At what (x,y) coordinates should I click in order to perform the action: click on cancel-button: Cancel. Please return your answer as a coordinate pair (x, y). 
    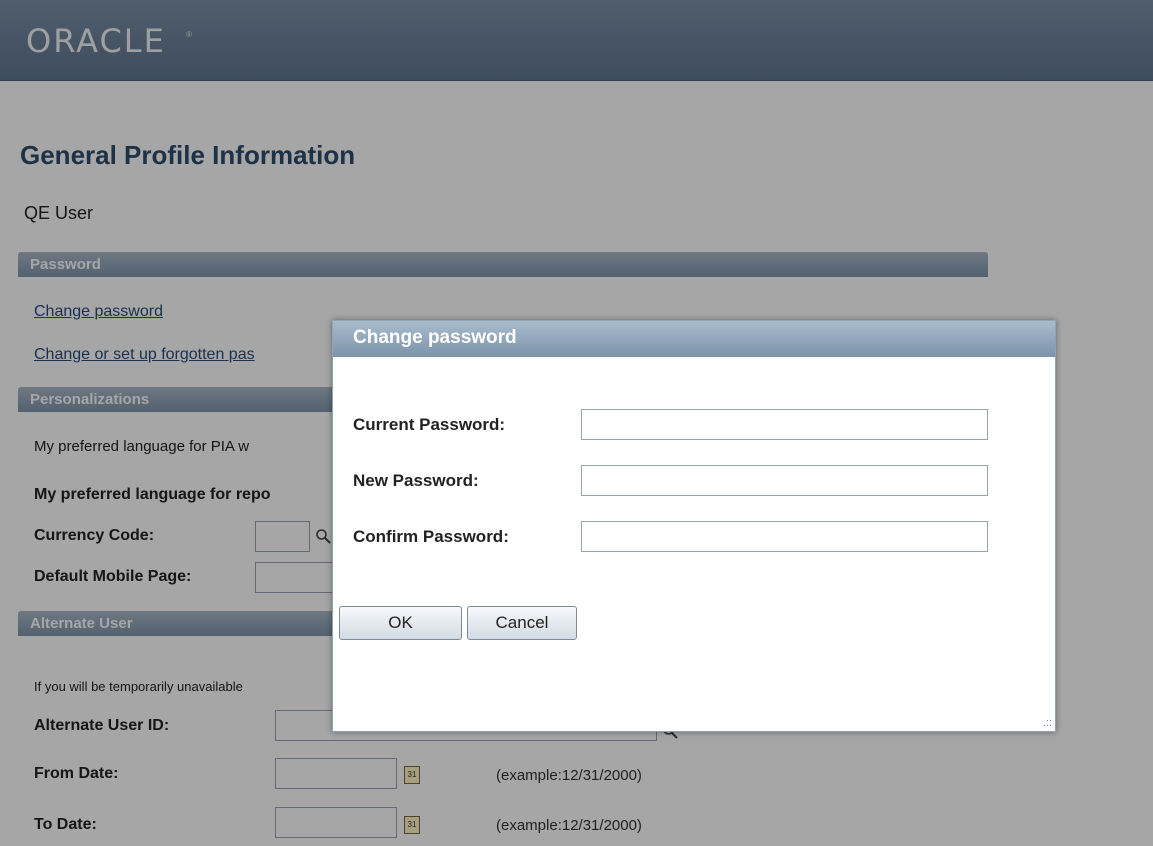
    Looking at the image, I should click on (522, 623).